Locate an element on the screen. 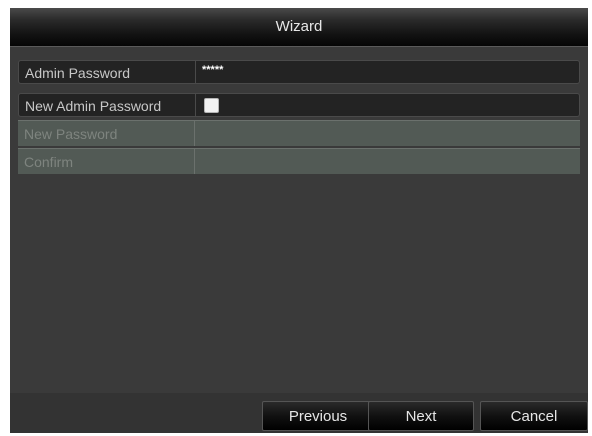  admin-password-value: ***** is located at coordinates (213, 70).